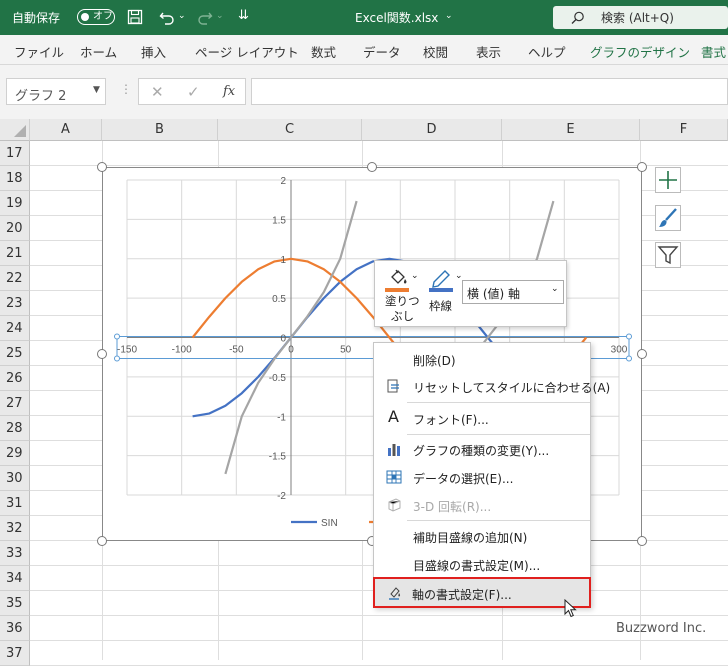 The height and width of the screenshot is (666, 728). I want to click on y-tick-label: 0.5, so click(279, 299).